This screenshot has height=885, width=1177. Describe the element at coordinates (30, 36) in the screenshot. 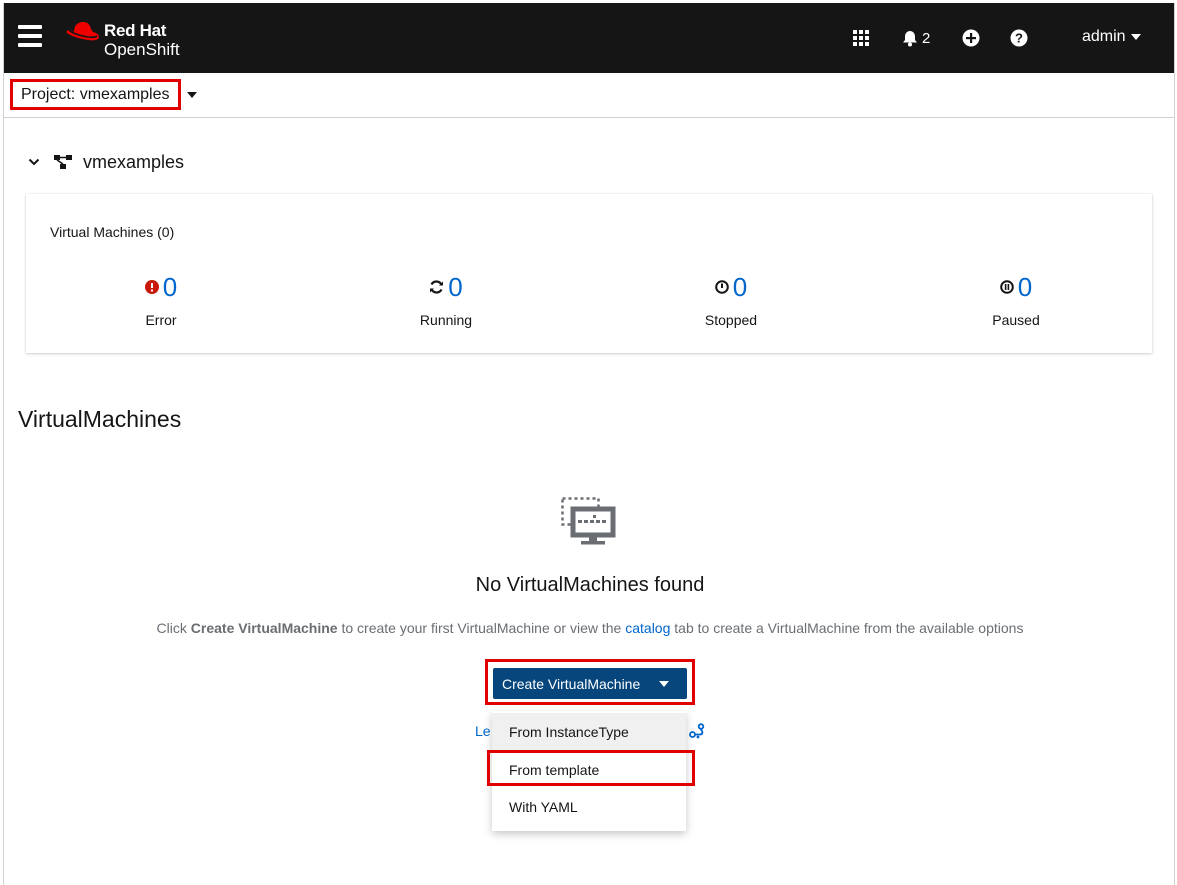

I see `menu-toggle-icon` at that location.